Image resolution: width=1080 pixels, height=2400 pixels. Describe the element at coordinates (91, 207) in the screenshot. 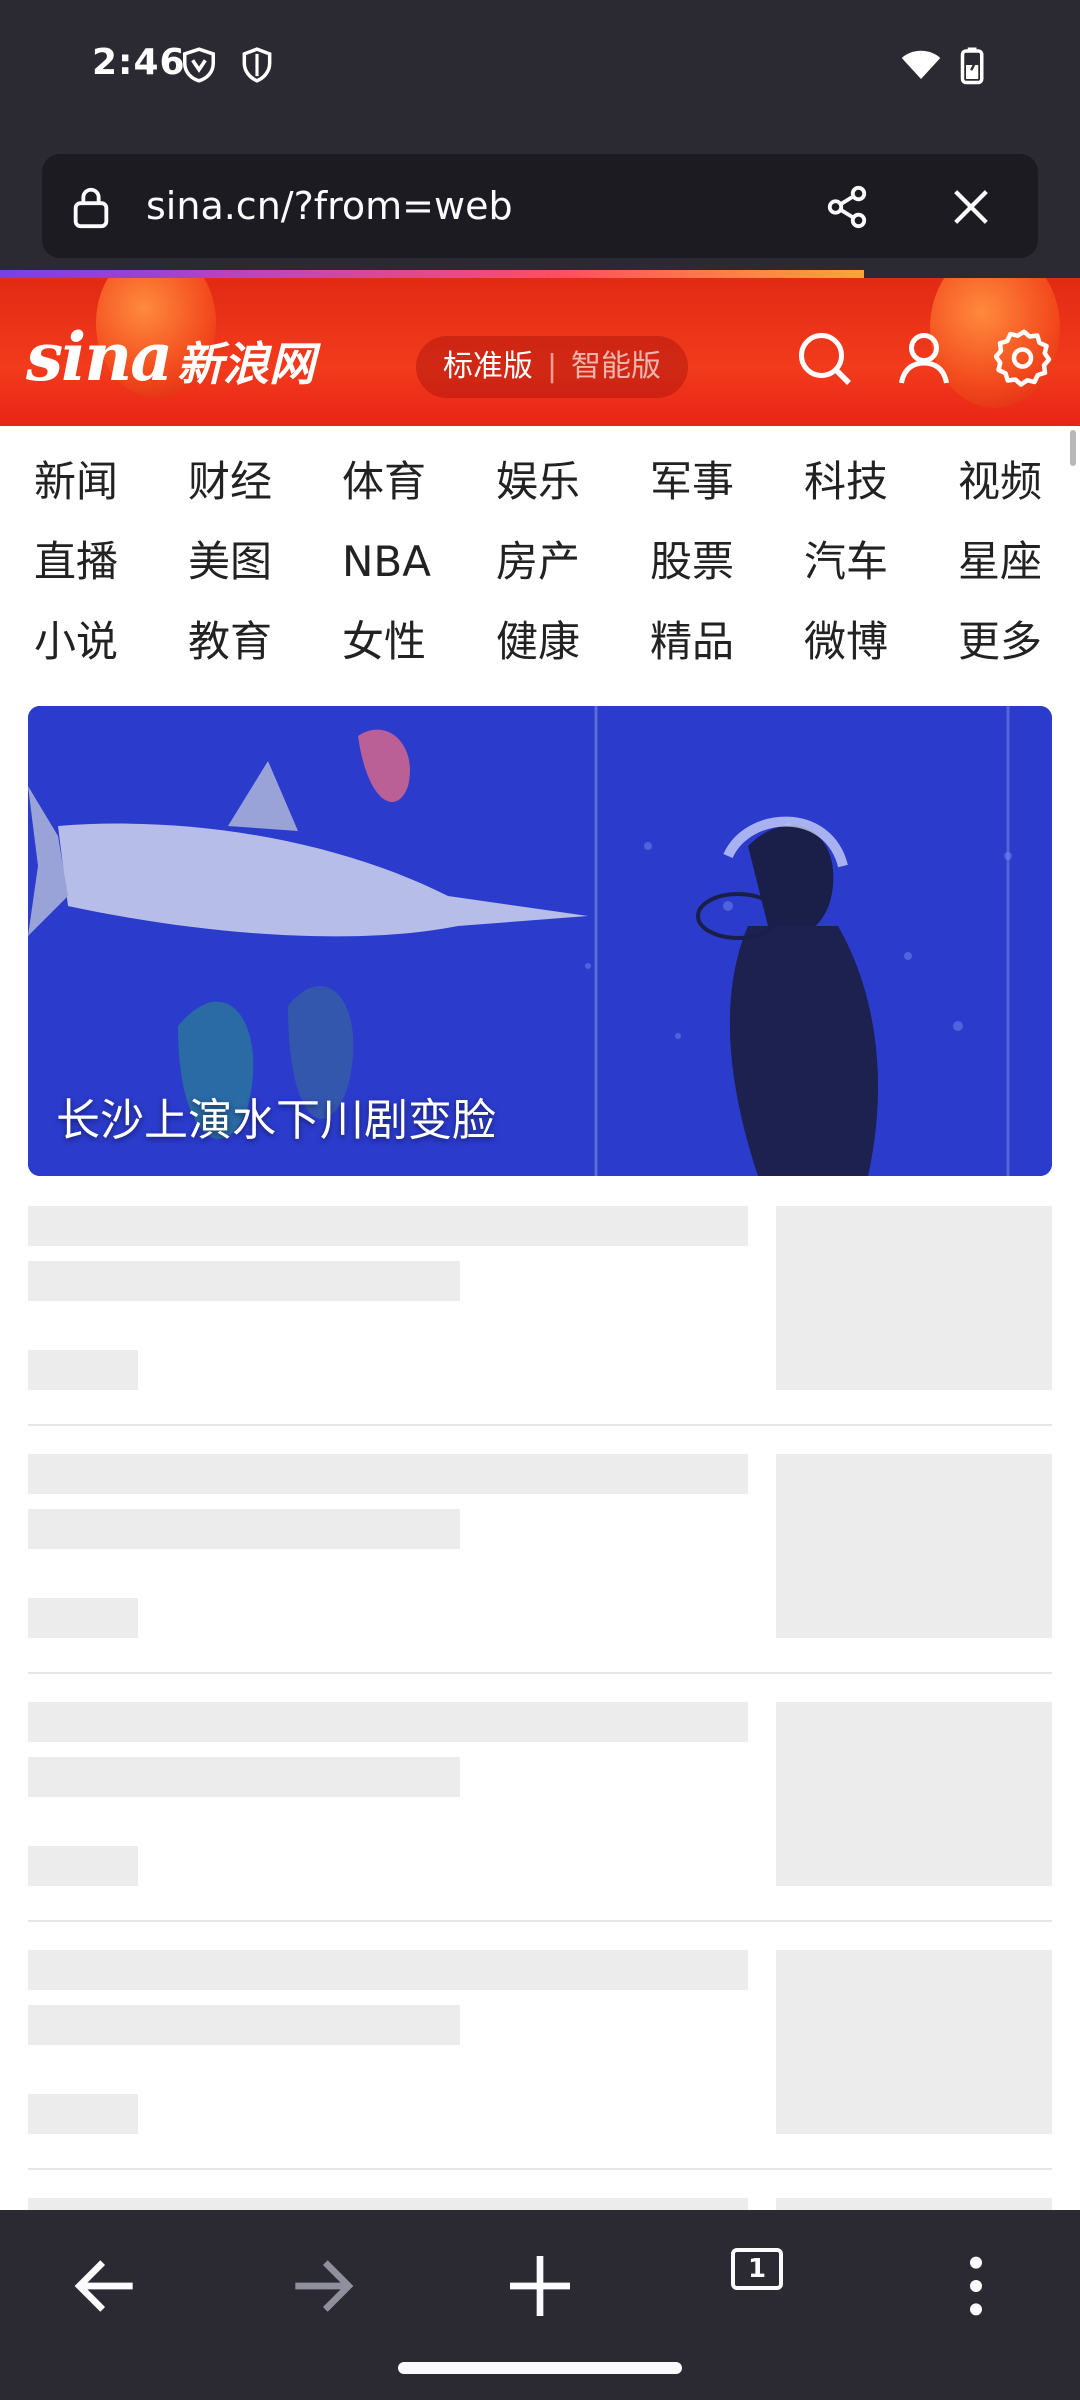

I see `lock-icon` at that location.